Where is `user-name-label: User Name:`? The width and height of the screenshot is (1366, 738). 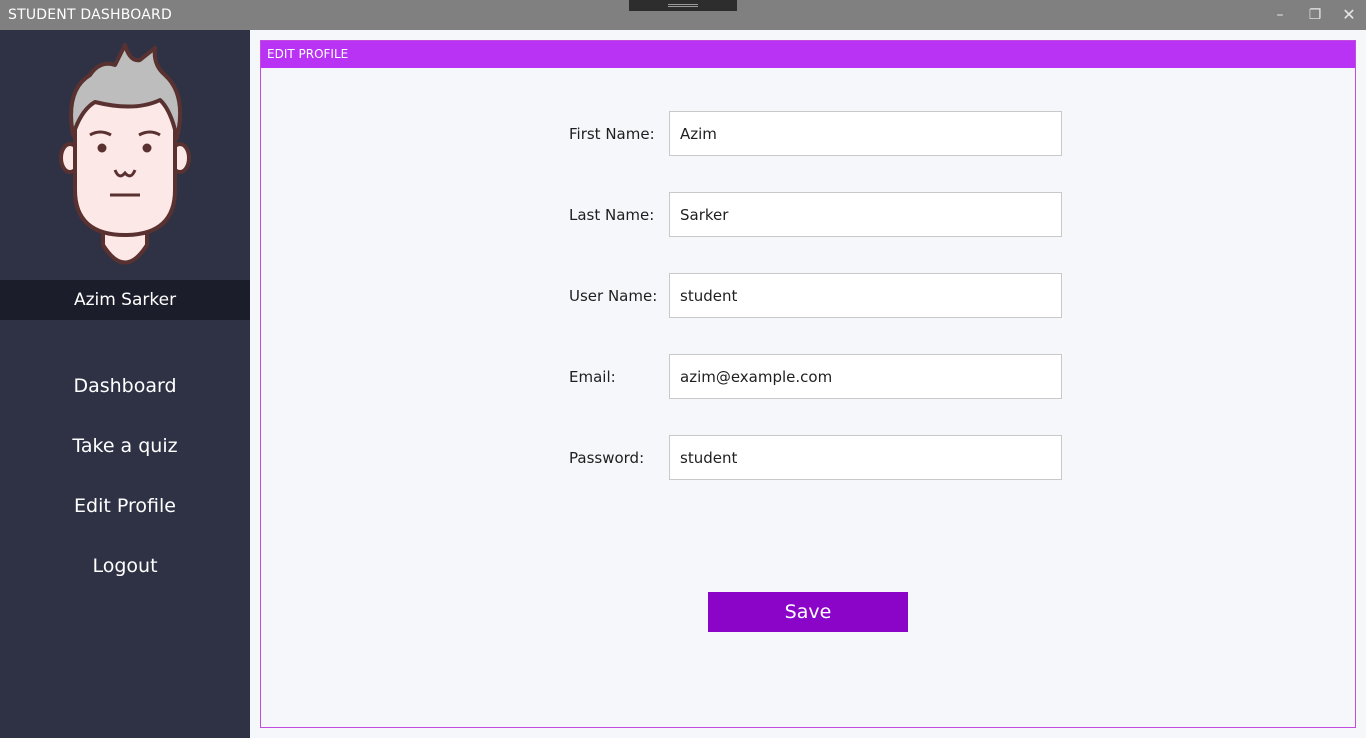 user-name-label: User Name: is located at coordinates (613, 296).